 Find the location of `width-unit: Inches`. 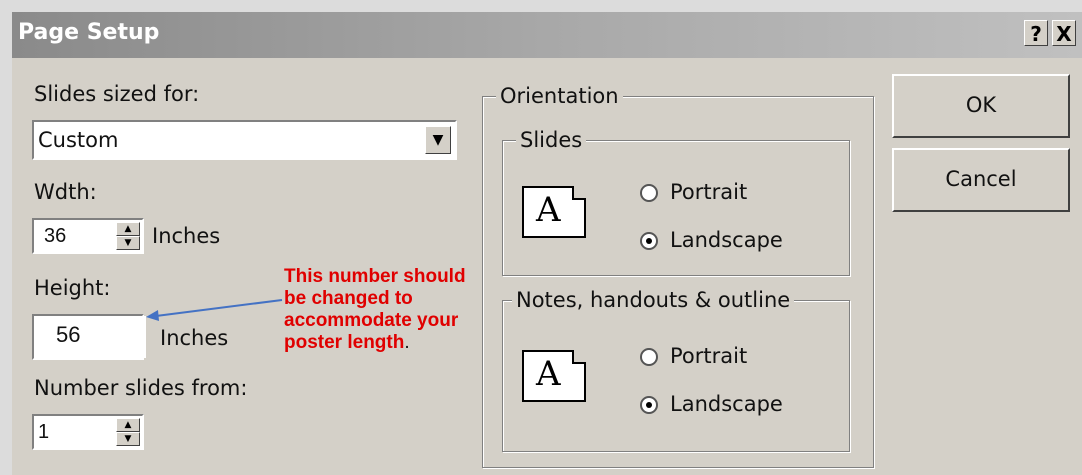

width-unit: Inches is located at coordinates (186, 236).